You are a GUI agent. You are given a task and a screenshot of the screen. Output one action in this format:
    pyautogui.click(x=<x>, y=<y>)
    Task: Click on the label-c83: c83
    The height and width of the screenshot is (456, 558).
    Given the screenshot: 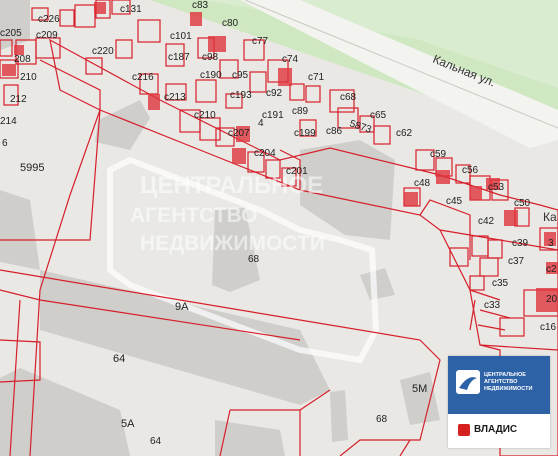 What is the action you would take?
    pyautogui.click(x=200, y=5)
    